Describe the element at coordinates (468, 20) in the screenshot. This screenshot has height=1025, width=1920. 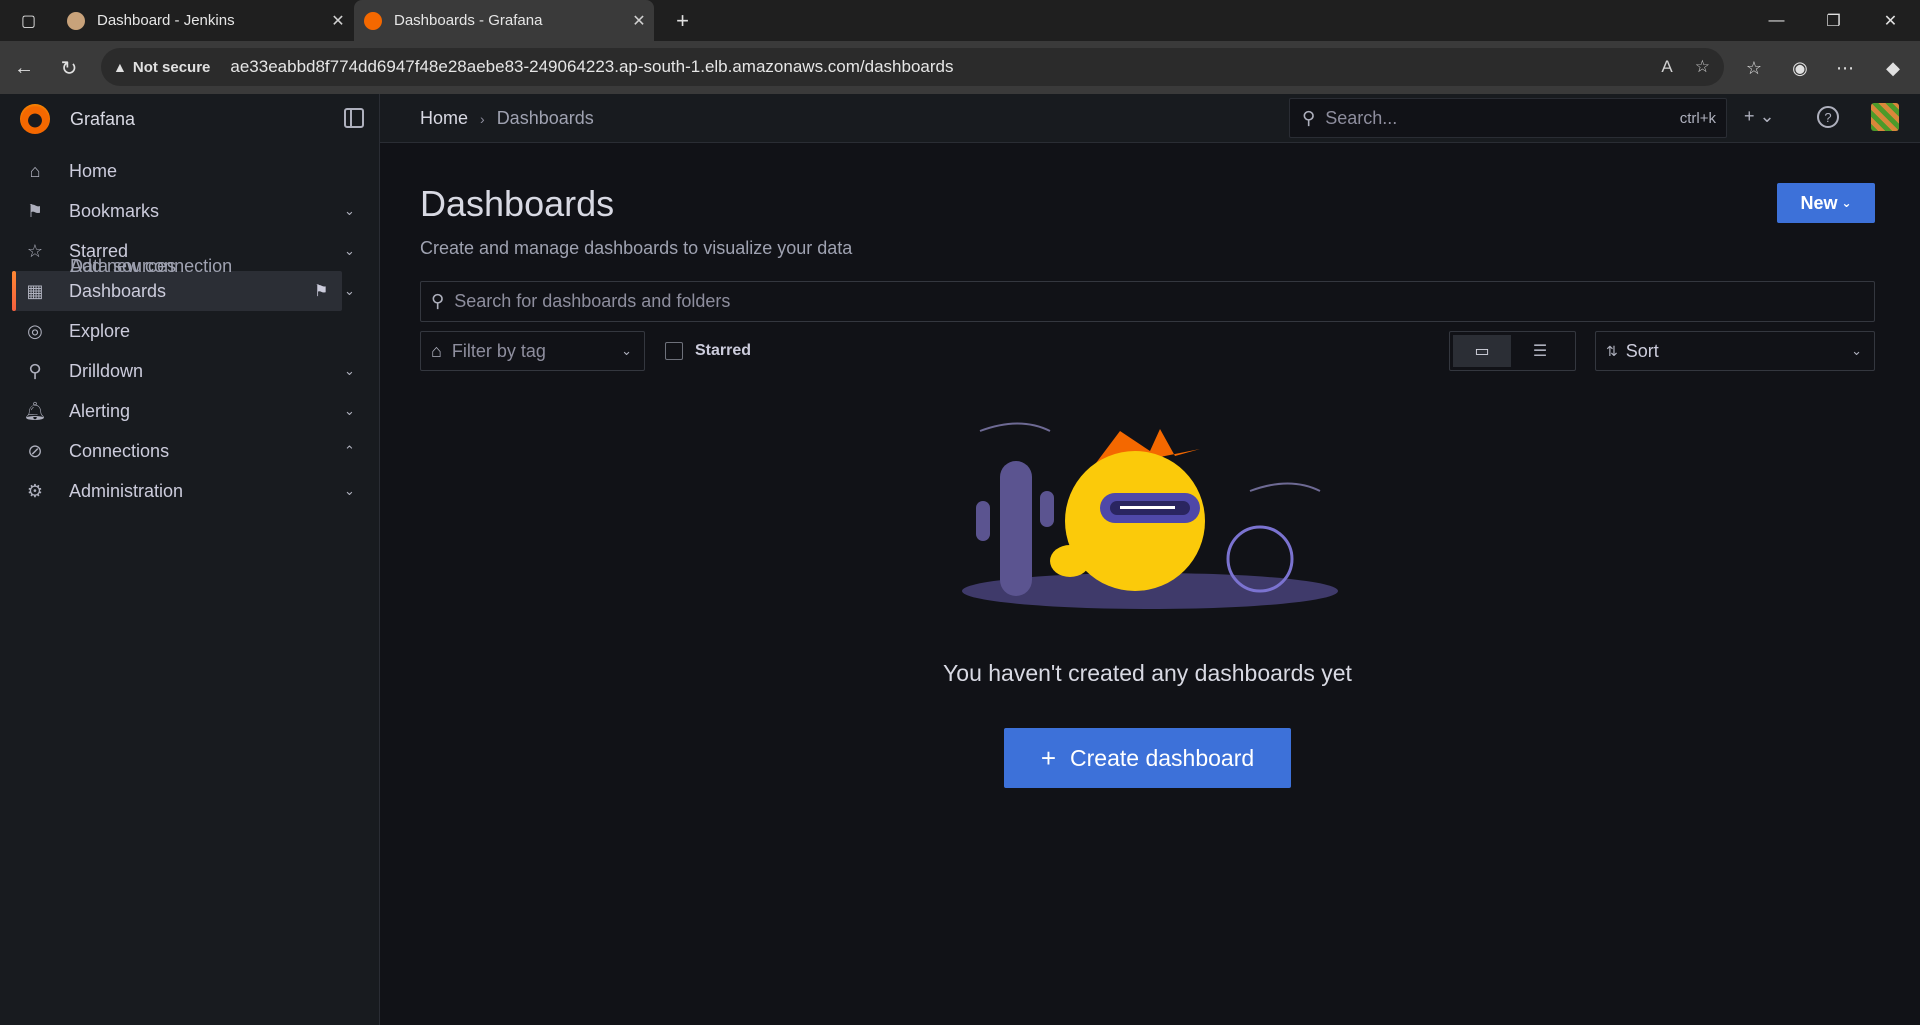
I see `tab-title: Dashboards - Grafana` at that location.